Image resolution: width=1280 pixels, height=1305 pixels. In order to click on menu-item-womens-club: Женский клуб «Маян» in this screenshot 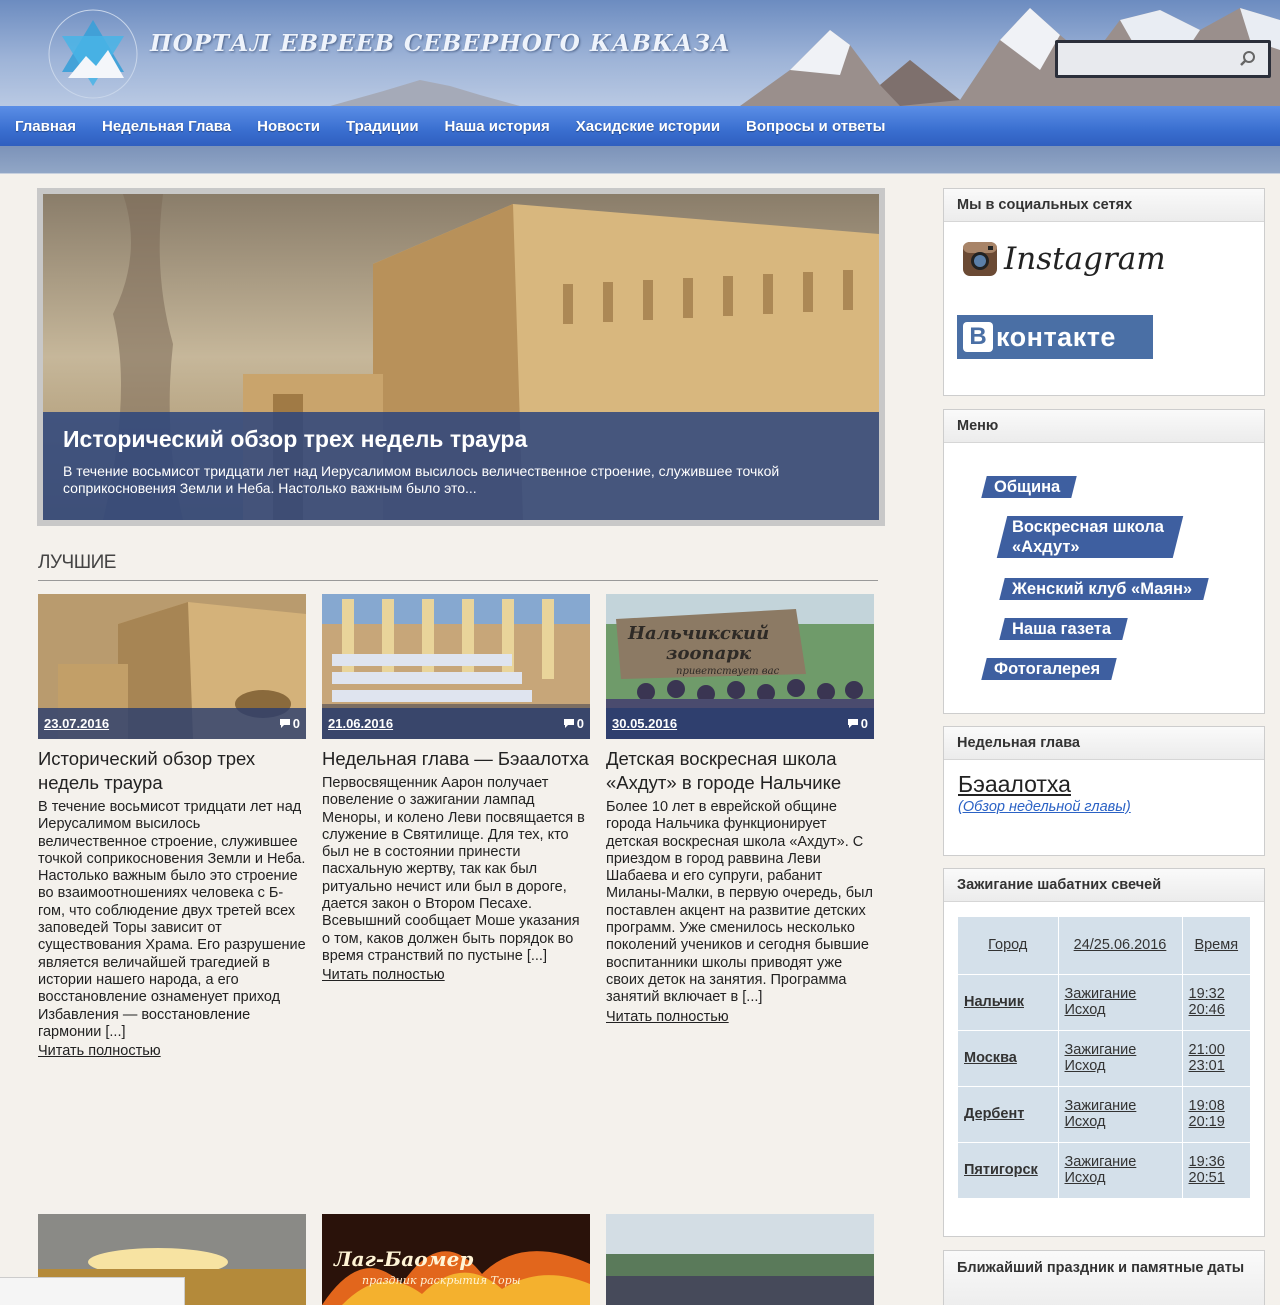, I will do `click(1104, 589)`.